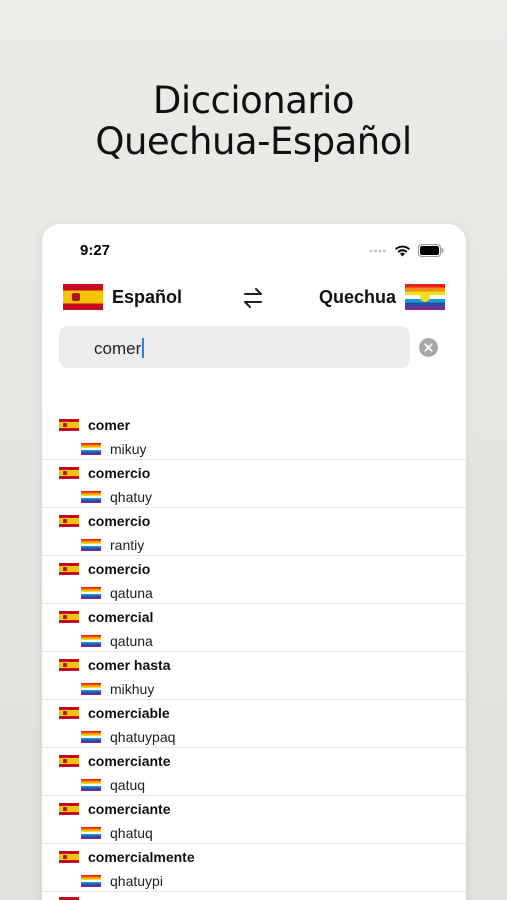 Image resolution: width=507 pixels, height=900 pixels. What do you see at coordinates (121, 617) in the screenshot?
I see `spanish-word: comercial` at bounding box center [121, 617].